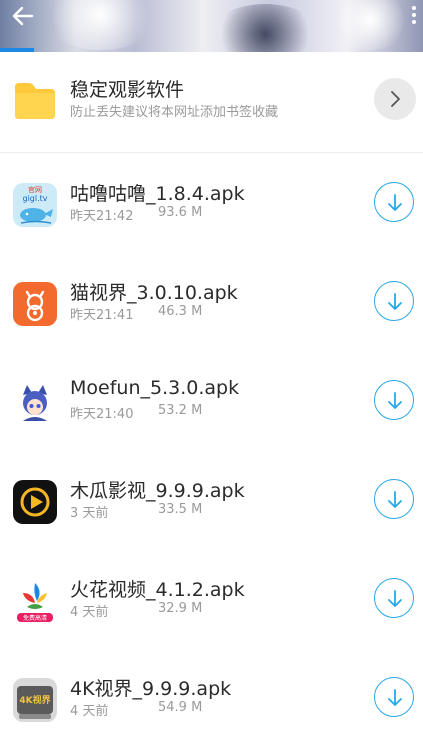 The width and height of the screenshot is (423, 746). What do you see at coordinates (157, 491) in the screenshot?
I see `file-name: 木瓜影视_9.9.9.apk` at bounding box center [157, 491].